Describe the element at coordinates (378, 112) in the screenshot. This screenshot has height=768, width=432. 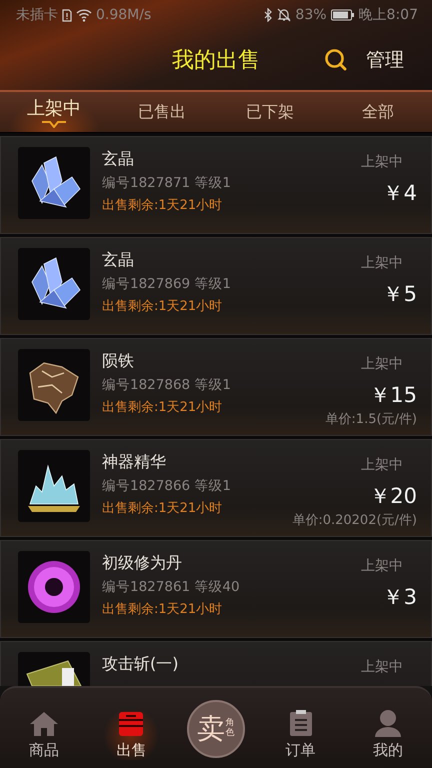
I see `tab: 全部` at that location.